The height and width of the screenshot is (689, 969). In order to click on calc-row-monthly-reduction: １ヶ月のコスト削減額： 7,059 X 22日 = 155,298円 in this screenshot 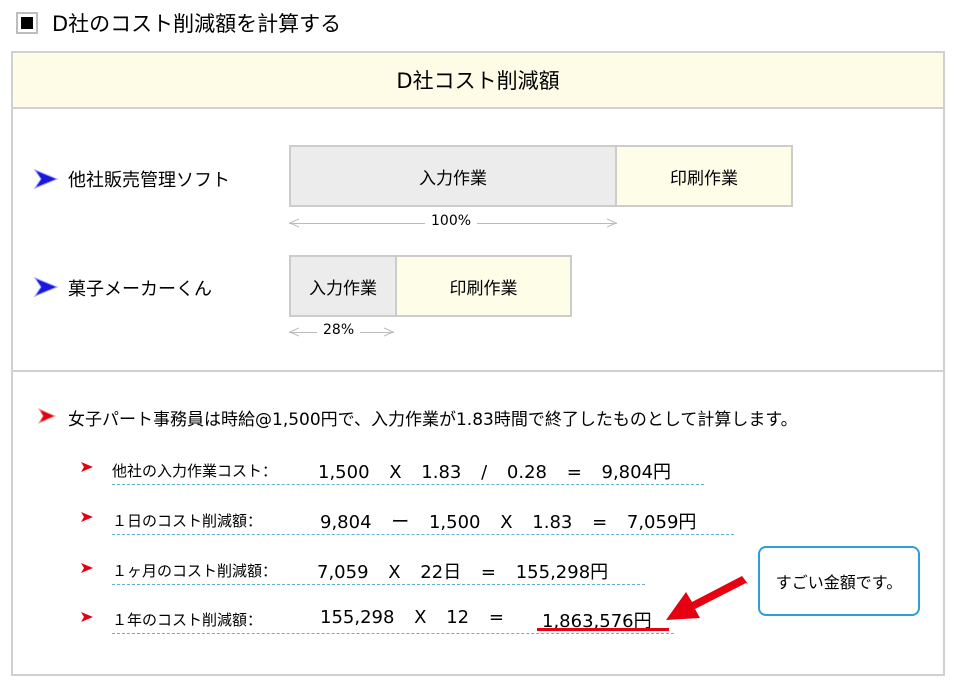, I will do `click(378, 571)`.